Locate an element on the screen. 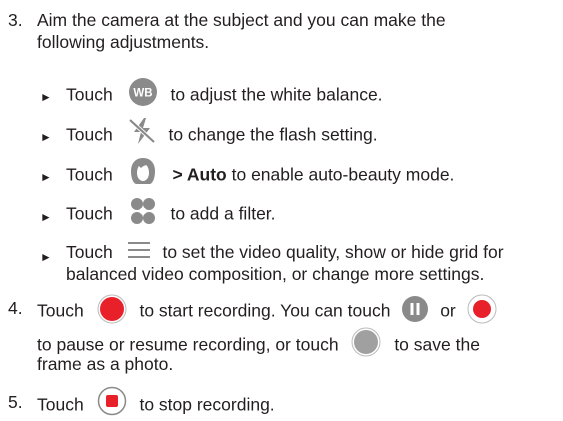  flash-off-icon is located at coordinates (142, 131).